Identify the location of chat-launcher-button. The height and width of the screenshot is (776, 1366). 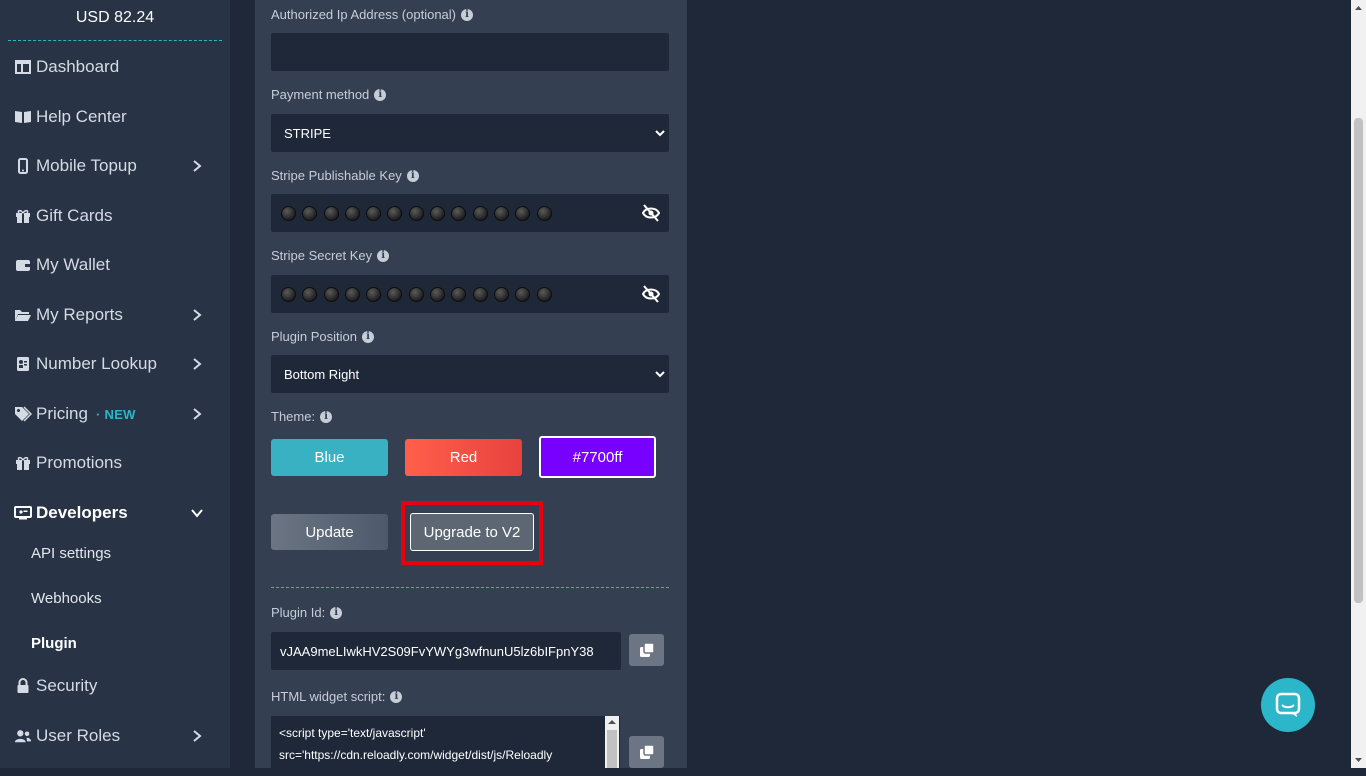
(1288, 705).